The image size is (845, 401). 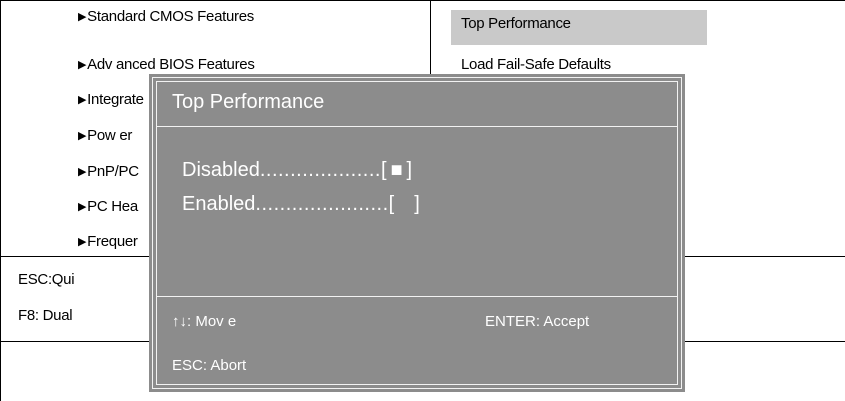 I want to click on menu-item-pc-health: ▶PC Hea, so click(x=108, y=207).